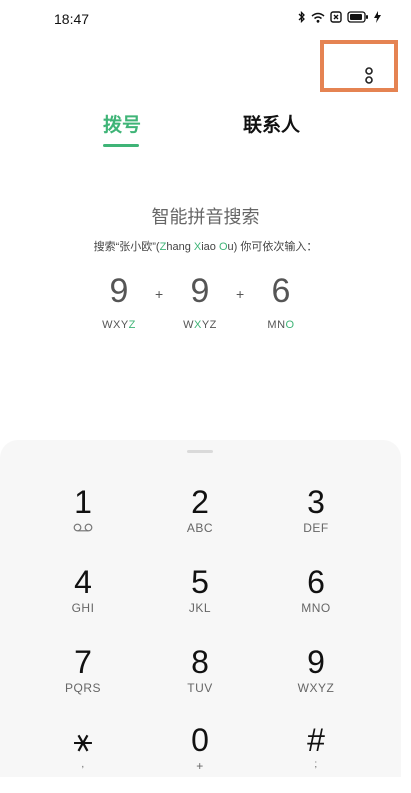 The width and height of the screenshot is (411, 793). Describe the element at coordinates (281, 291) in the screenshot. I see `example-digit: 6` at that location.